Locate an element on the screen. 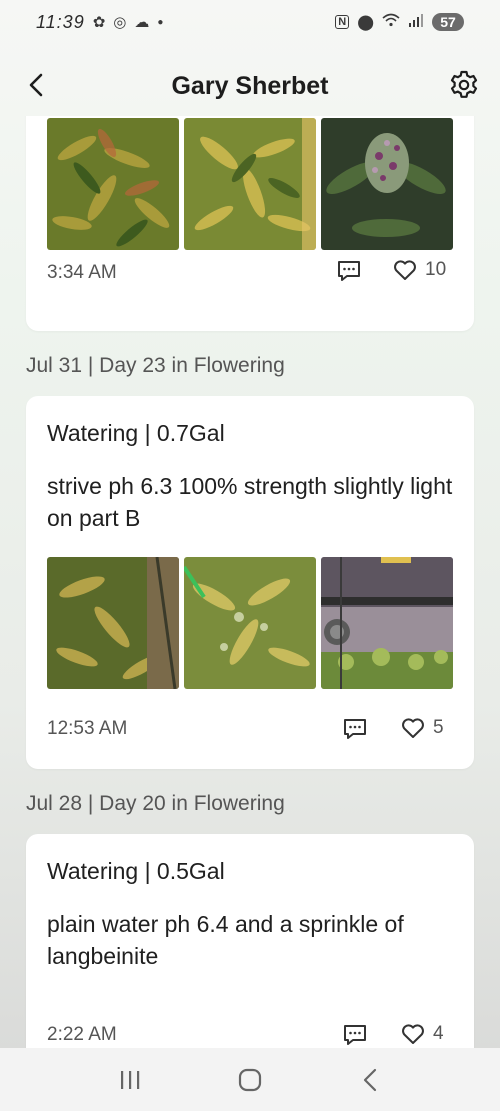 This screenshot has width=500, height=1111. system-back-button is located at coordinates (370, 1080).